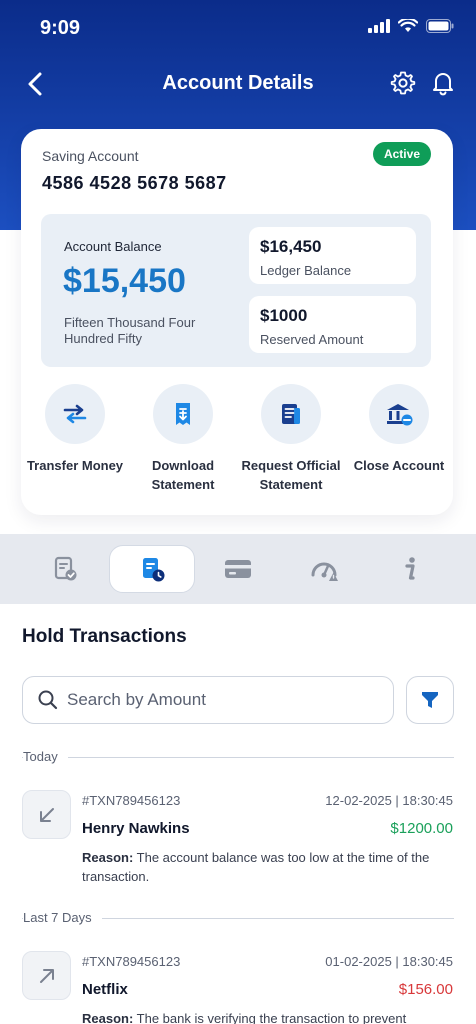  Describe the element at coordinates (46, 975) in the screenshot. I see `outgoing-arrow-icon` at that location.